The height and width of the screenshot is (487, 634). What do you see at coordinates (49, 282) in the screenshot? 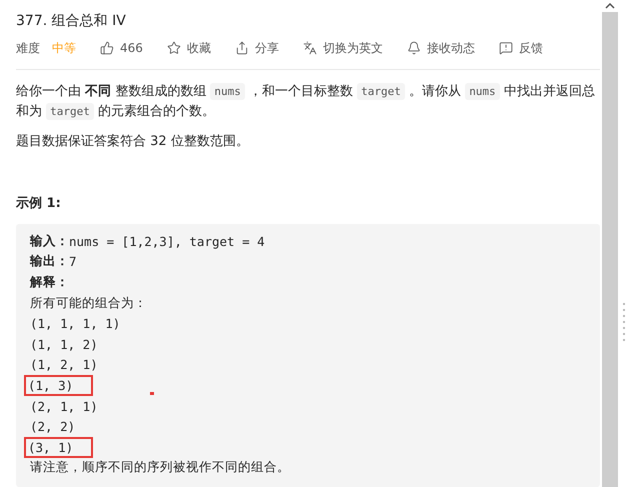
I see `explanation-label: 解释：` at bounding box center [49, 282].